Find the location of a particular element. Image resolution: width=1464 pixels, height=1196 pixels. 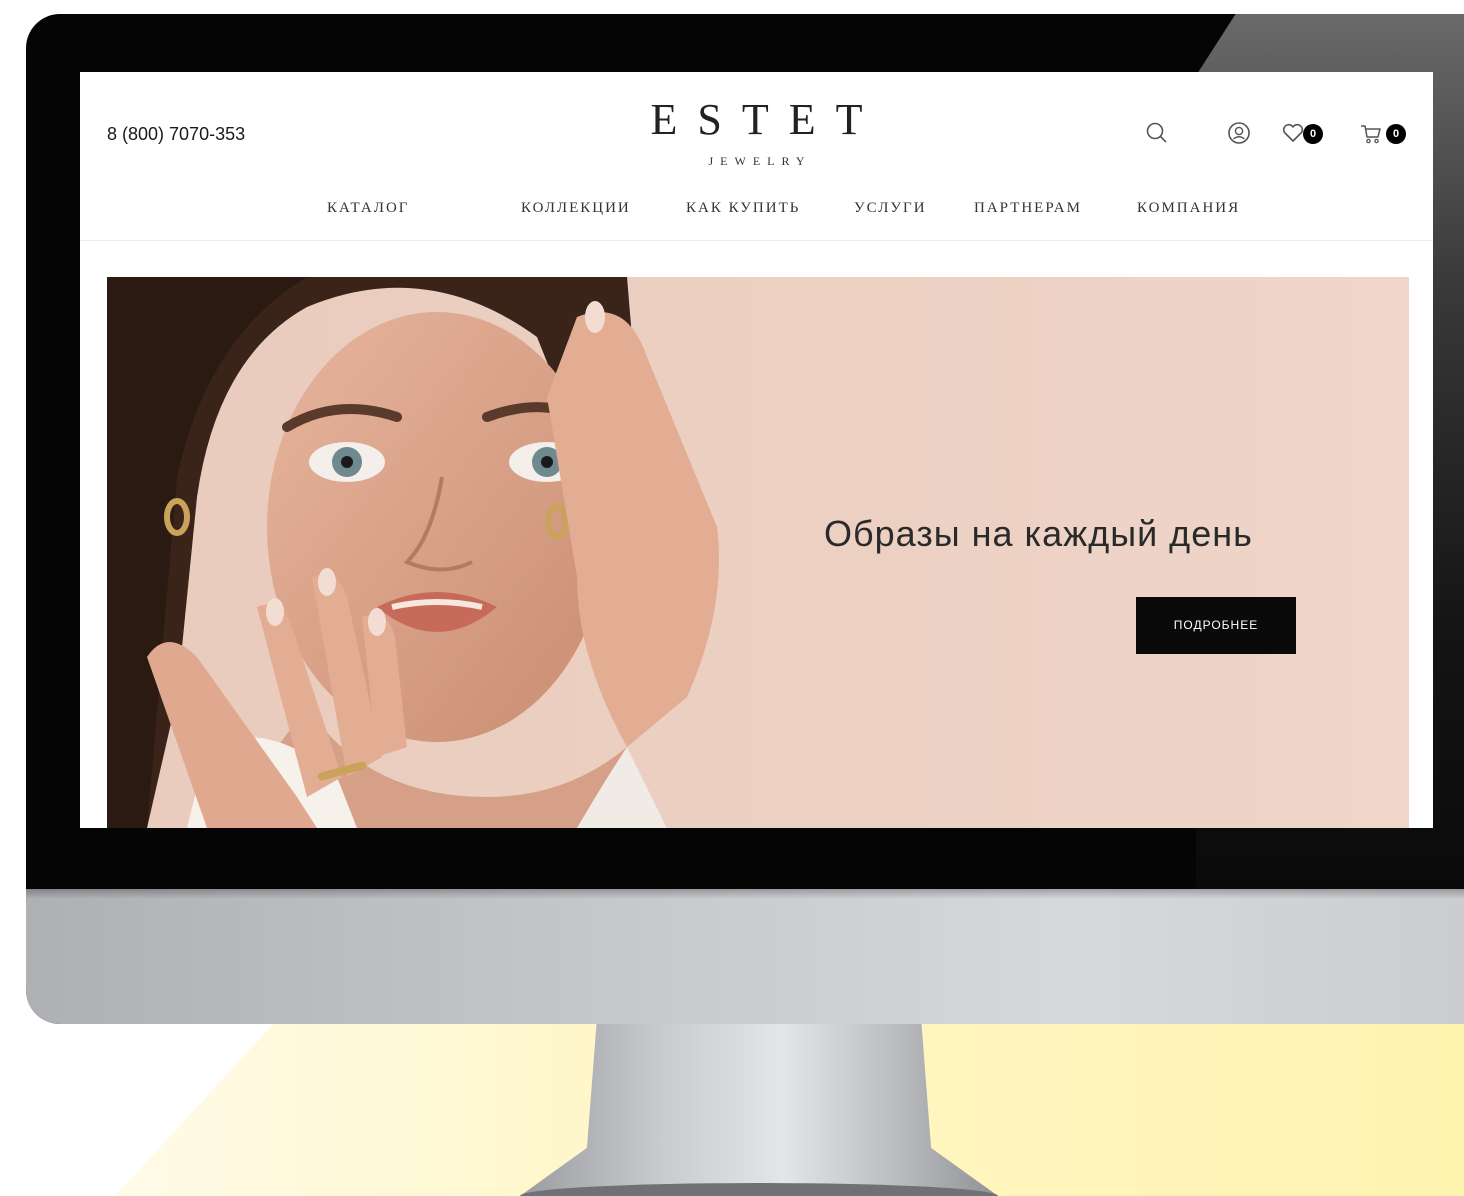

nav-item-services: УСЛУГИ is located at coordinates (890, 208).